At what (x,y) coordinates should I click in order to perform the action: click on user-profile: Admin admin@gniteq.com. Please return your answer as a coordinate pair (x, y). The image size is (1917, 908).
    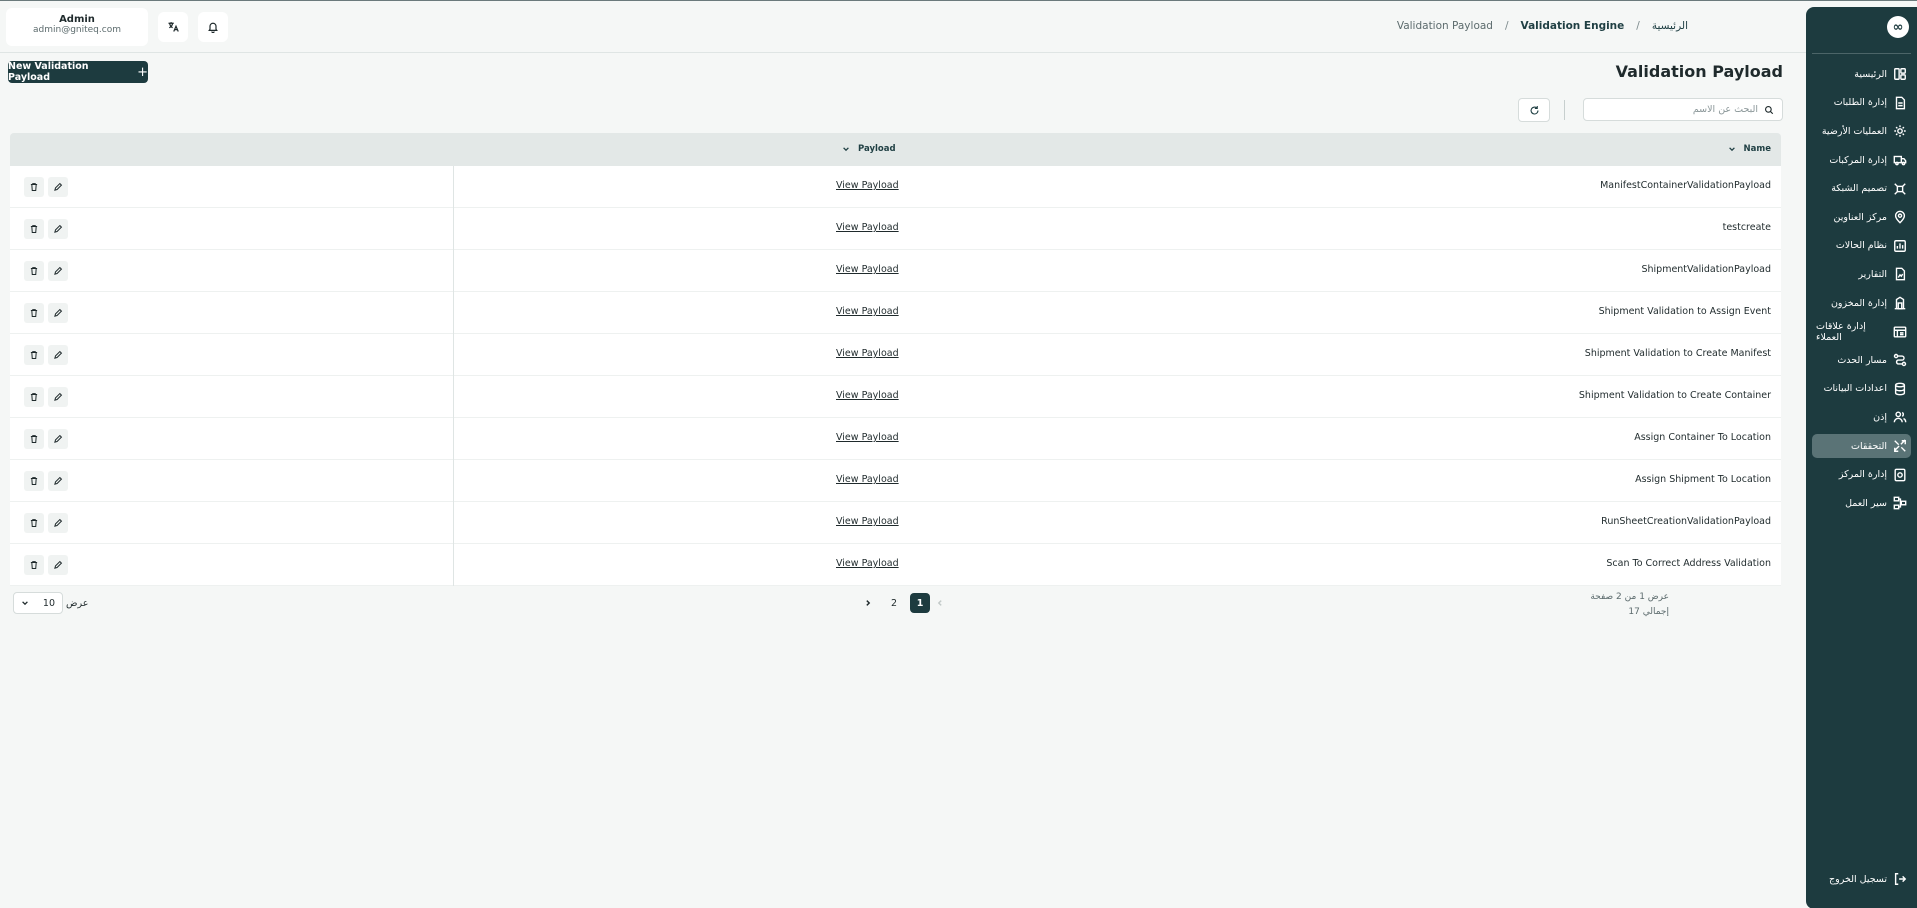
    Looking at the image, I should click on (77, 27).